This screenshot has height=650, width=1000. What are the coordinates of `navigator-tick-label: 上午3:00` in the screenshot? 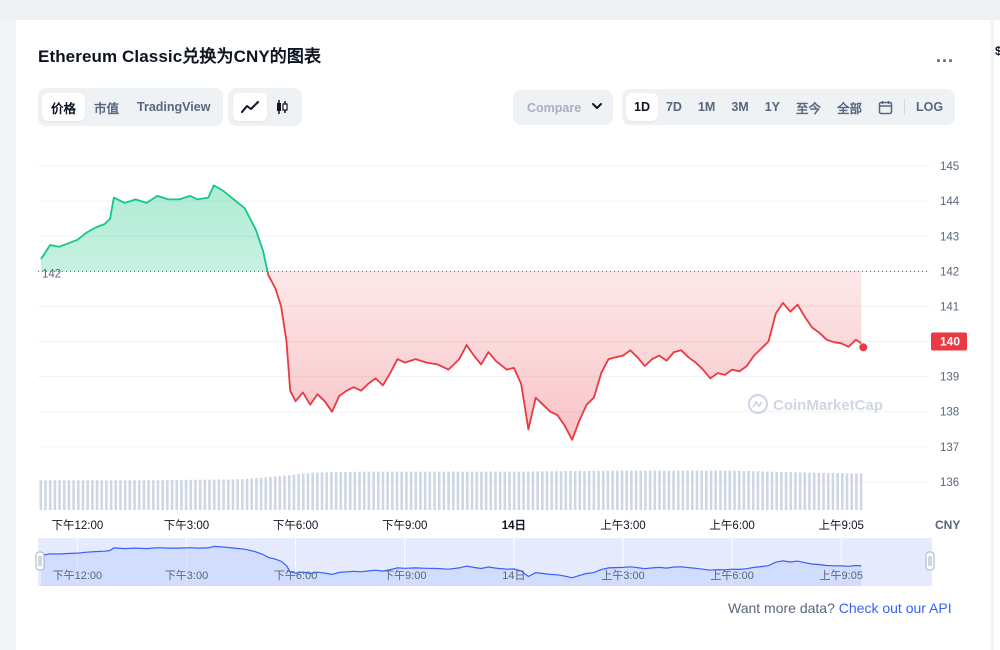 It's located at (622, 575).